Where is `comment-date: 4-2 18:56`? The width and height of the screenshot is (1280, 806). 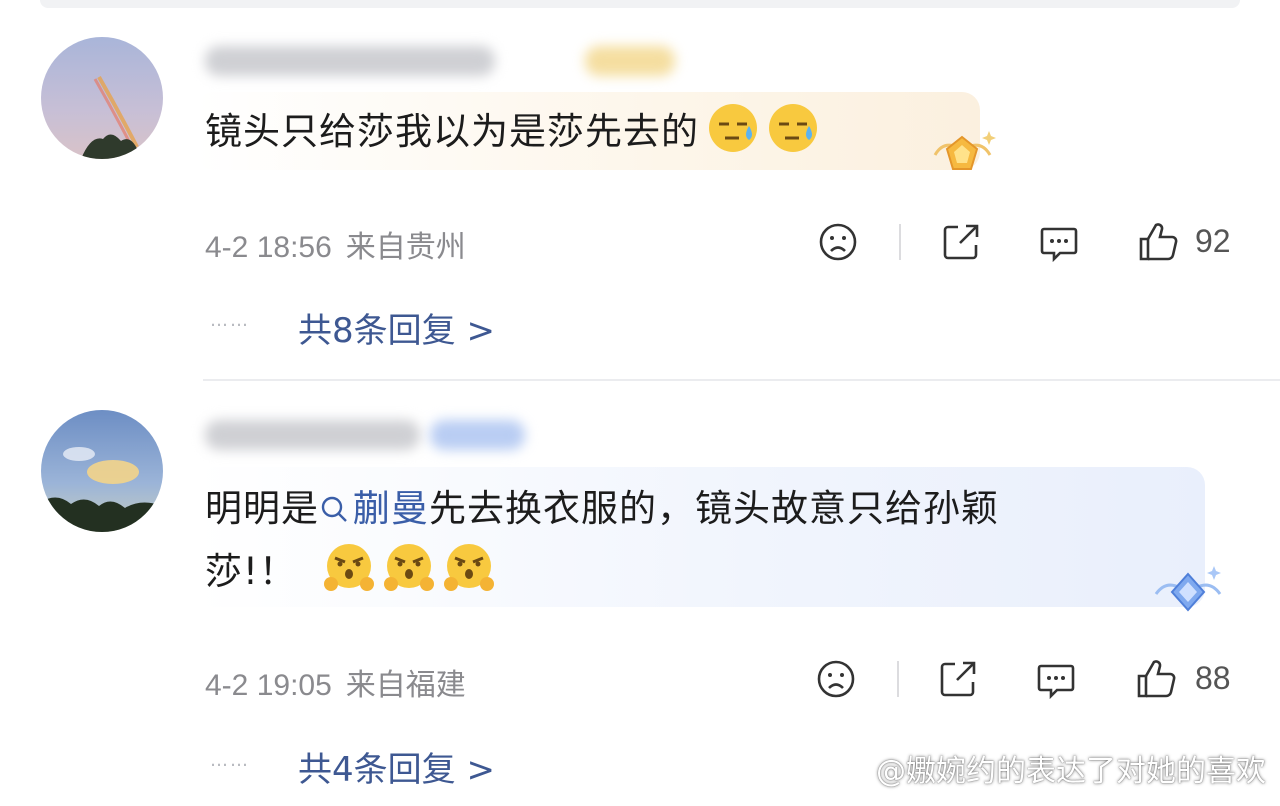 comment-date: 4-2 18:56 is located at coordinates (268, 247).